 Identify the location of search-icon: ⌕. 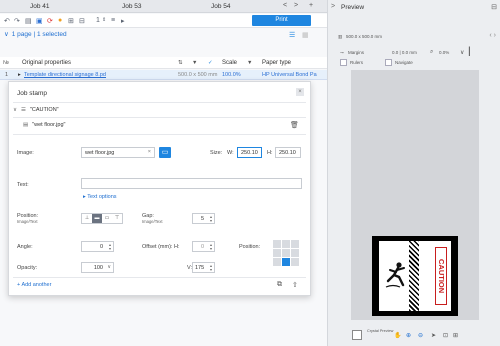
(431, 52).